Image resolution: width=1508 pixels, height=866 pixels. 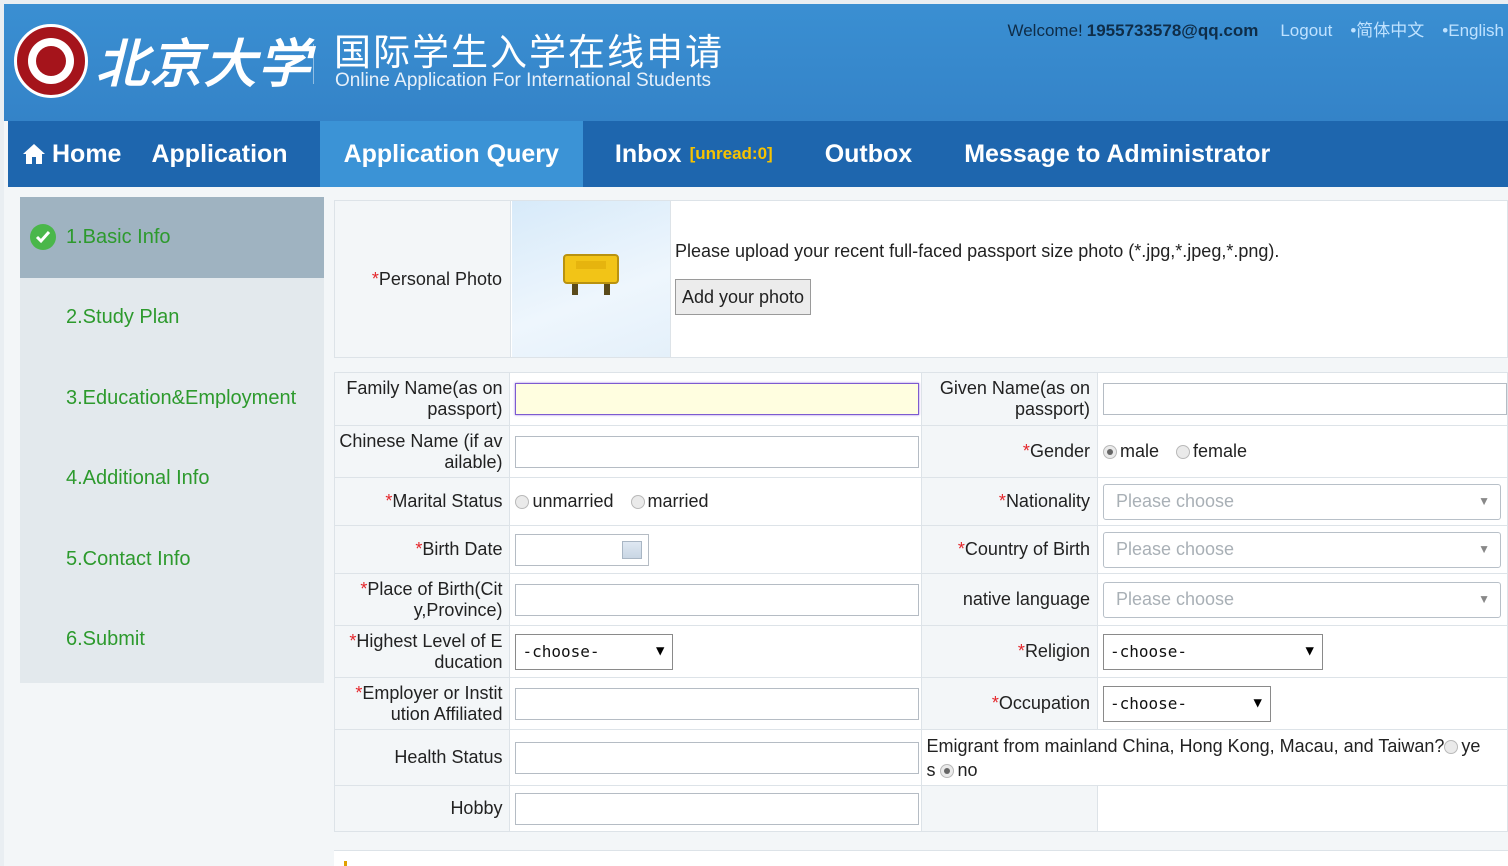 I want to click on place-of-birth-label: *Place of Birth(Cit y,Province), so click(x=422, y=599).